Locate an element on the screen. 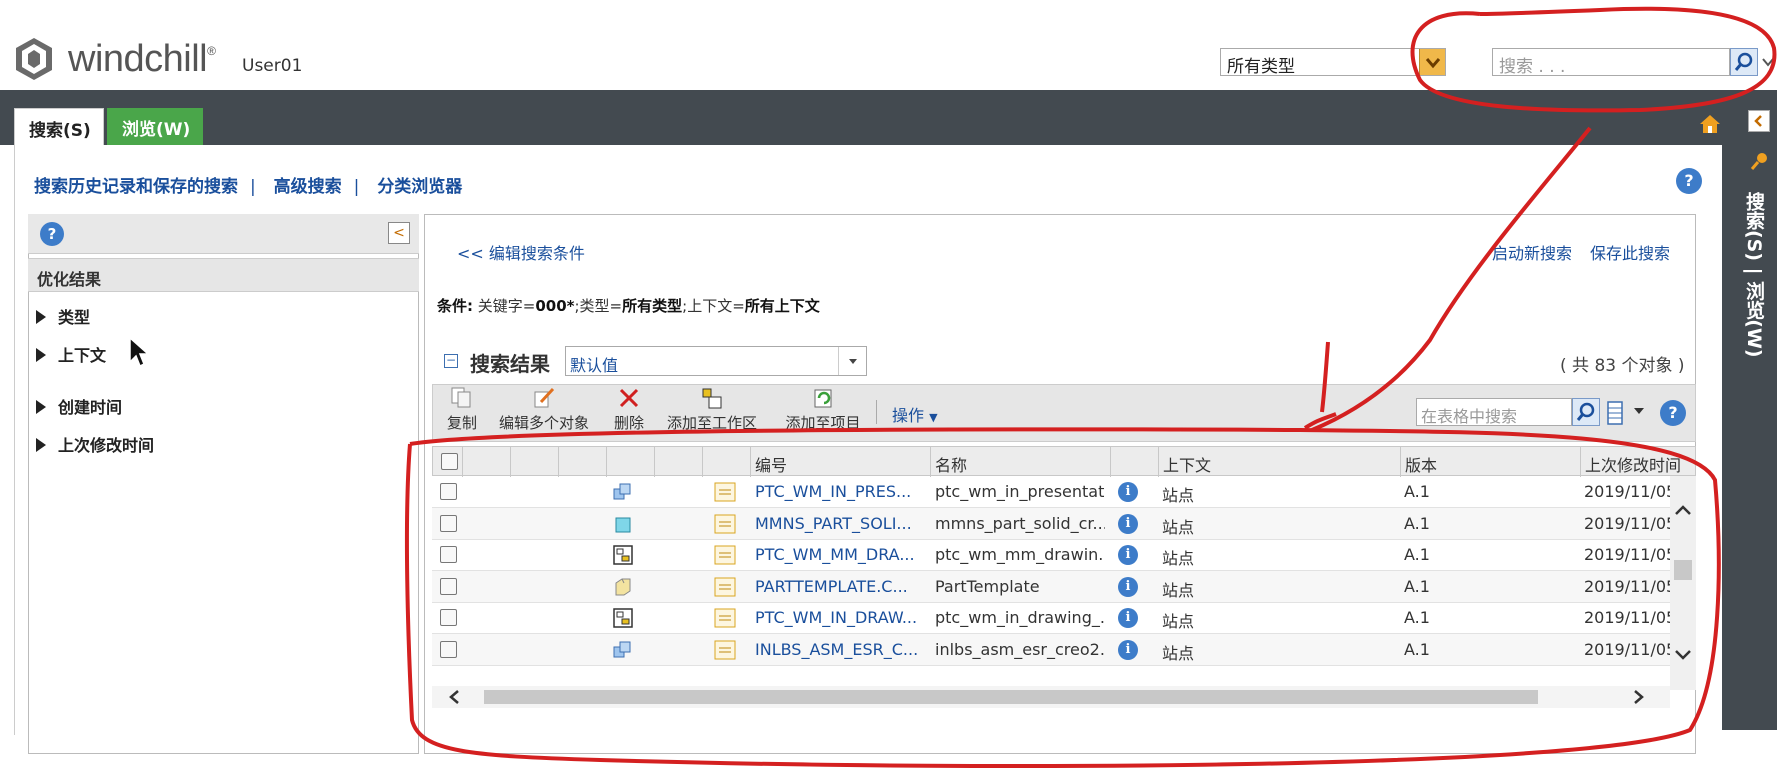  facet-context: 上下文 is located at coordinates (71, 354).